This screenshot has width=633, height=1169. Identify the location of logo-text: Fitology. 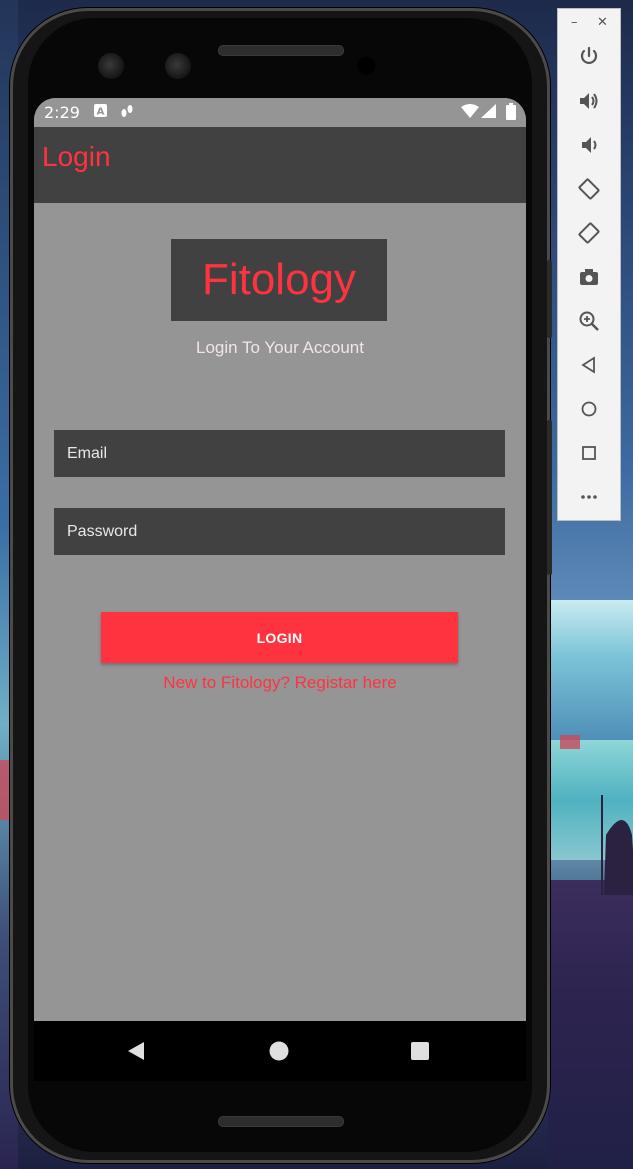
(279, 279).